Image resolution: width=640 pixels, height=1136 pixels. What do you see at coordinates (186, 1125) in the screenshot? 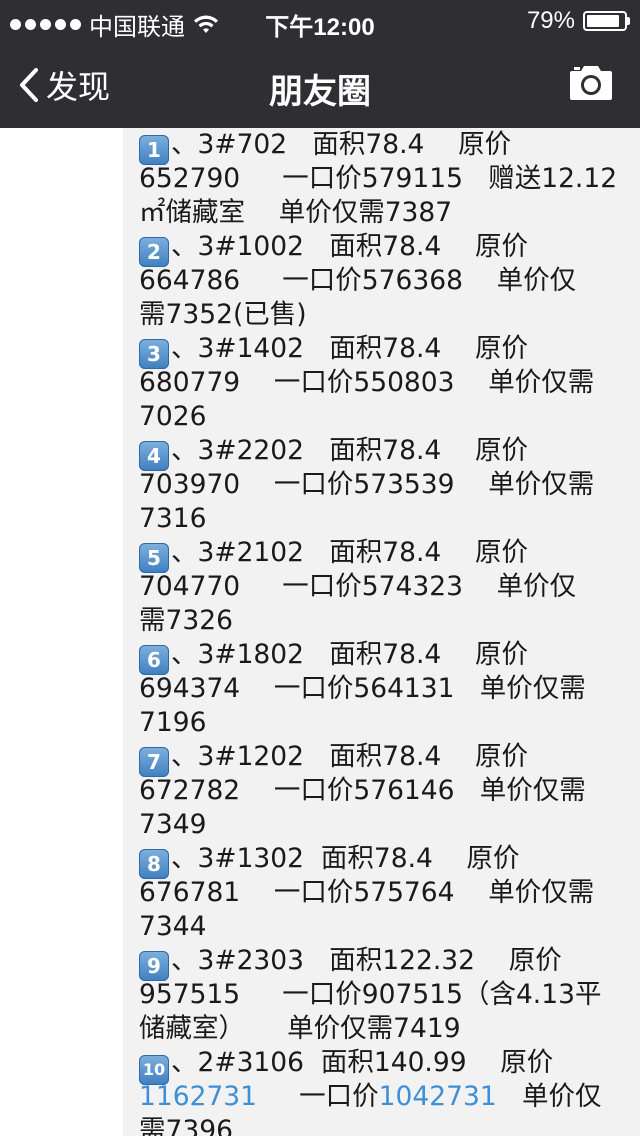
I see `line-text: 需7396` at bounding box center [186, 1125].